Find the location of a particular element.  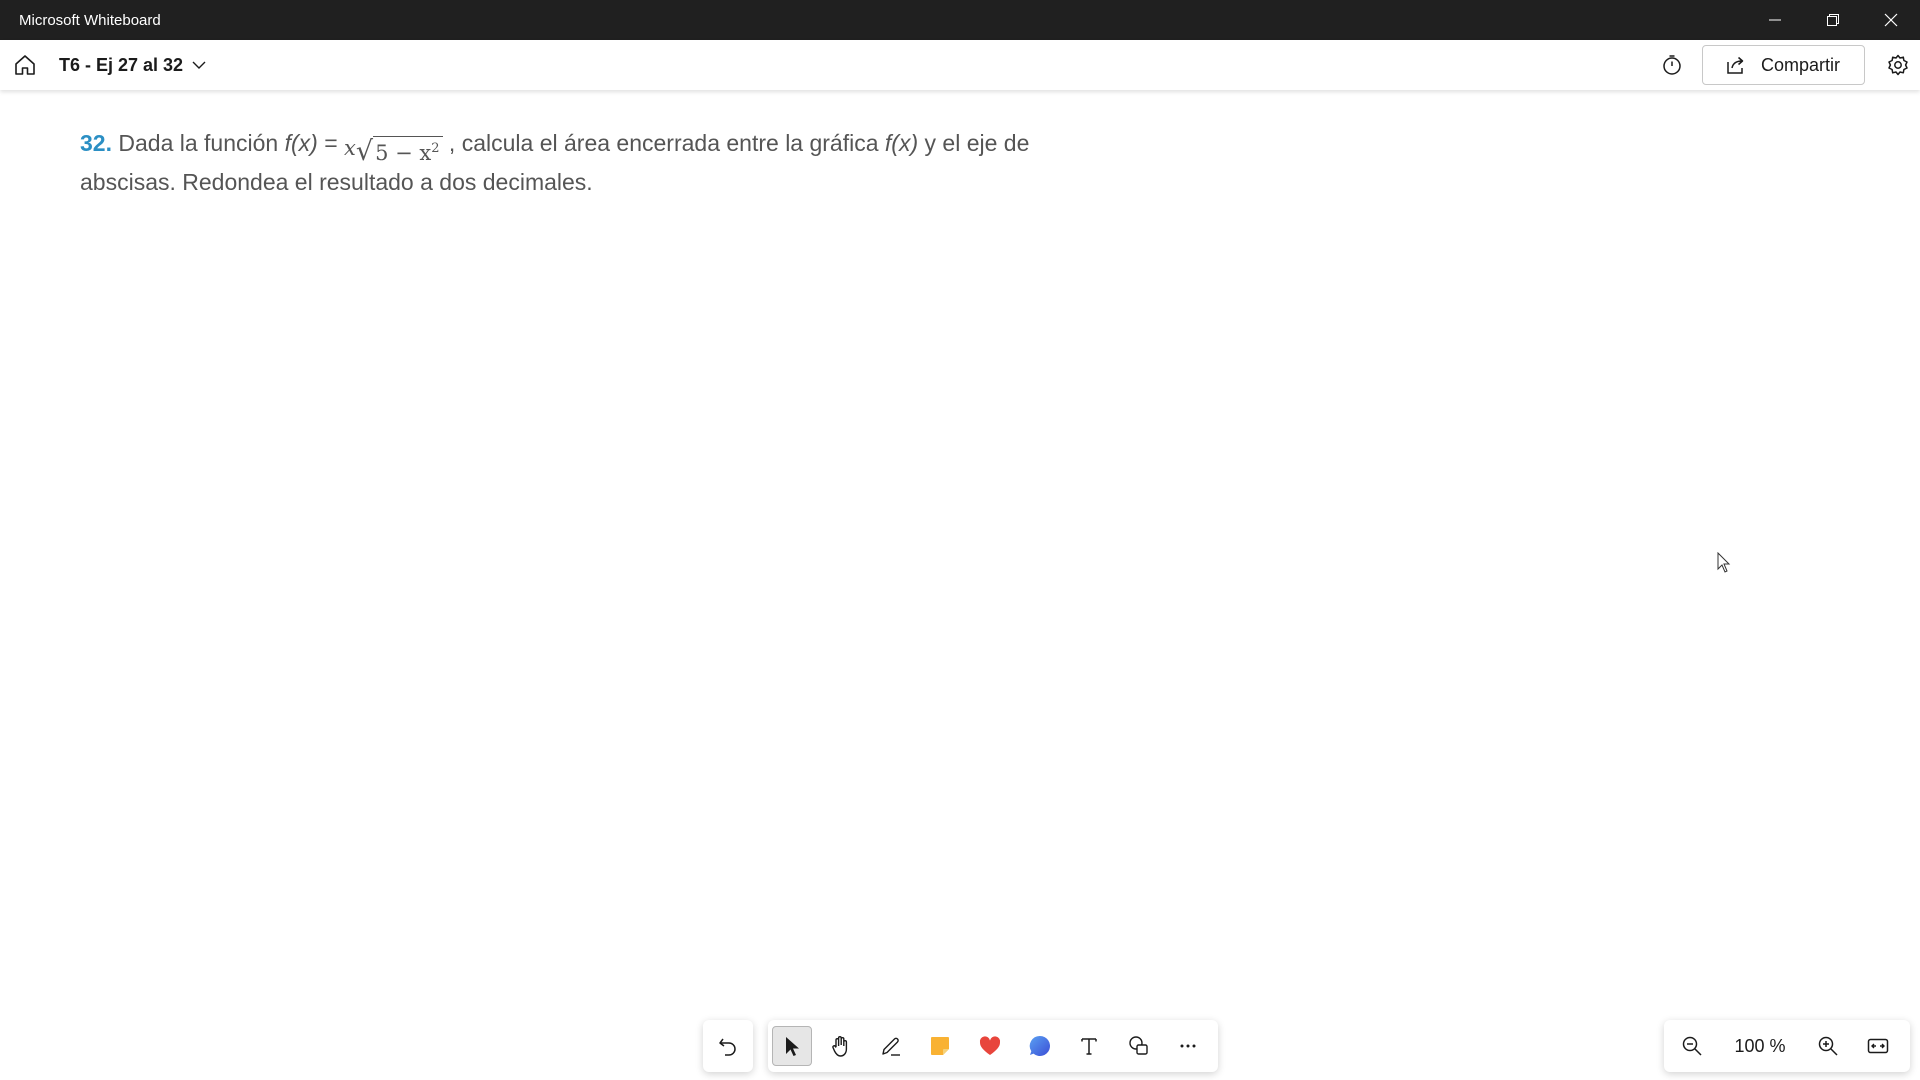

problem-text-before: Dada la función is located at coordinates (198, 143).